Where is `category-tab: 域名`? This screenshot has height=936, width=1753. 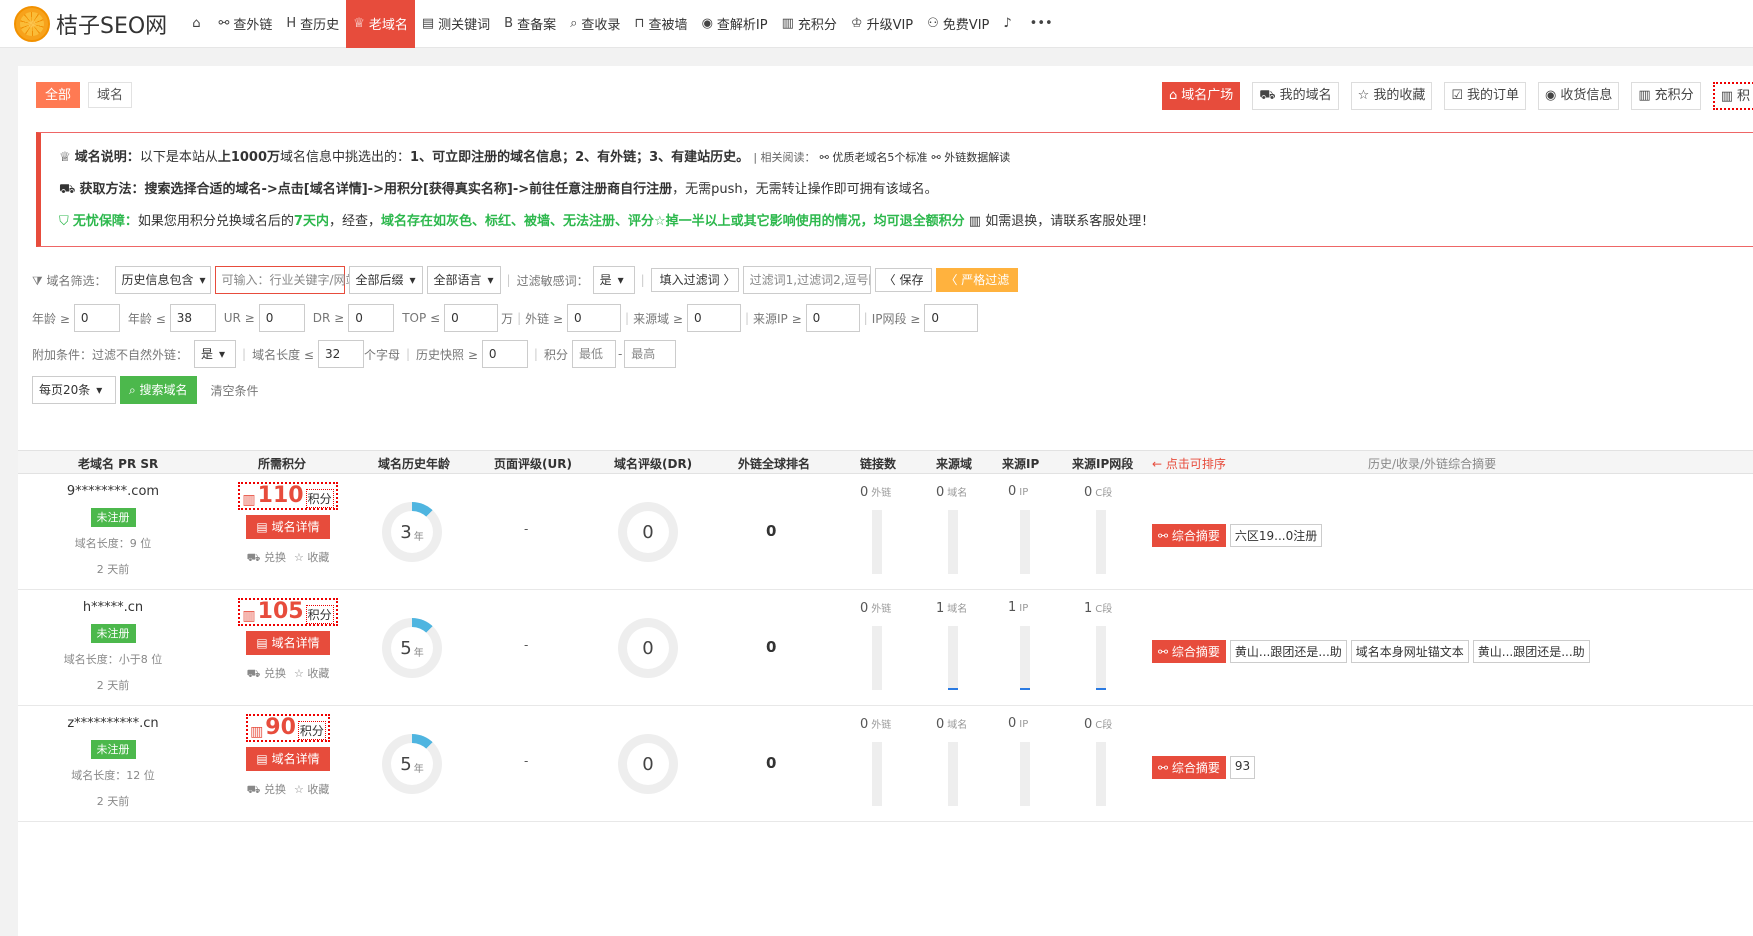 category-tab: 域名 is located at coordinates (110, 95).